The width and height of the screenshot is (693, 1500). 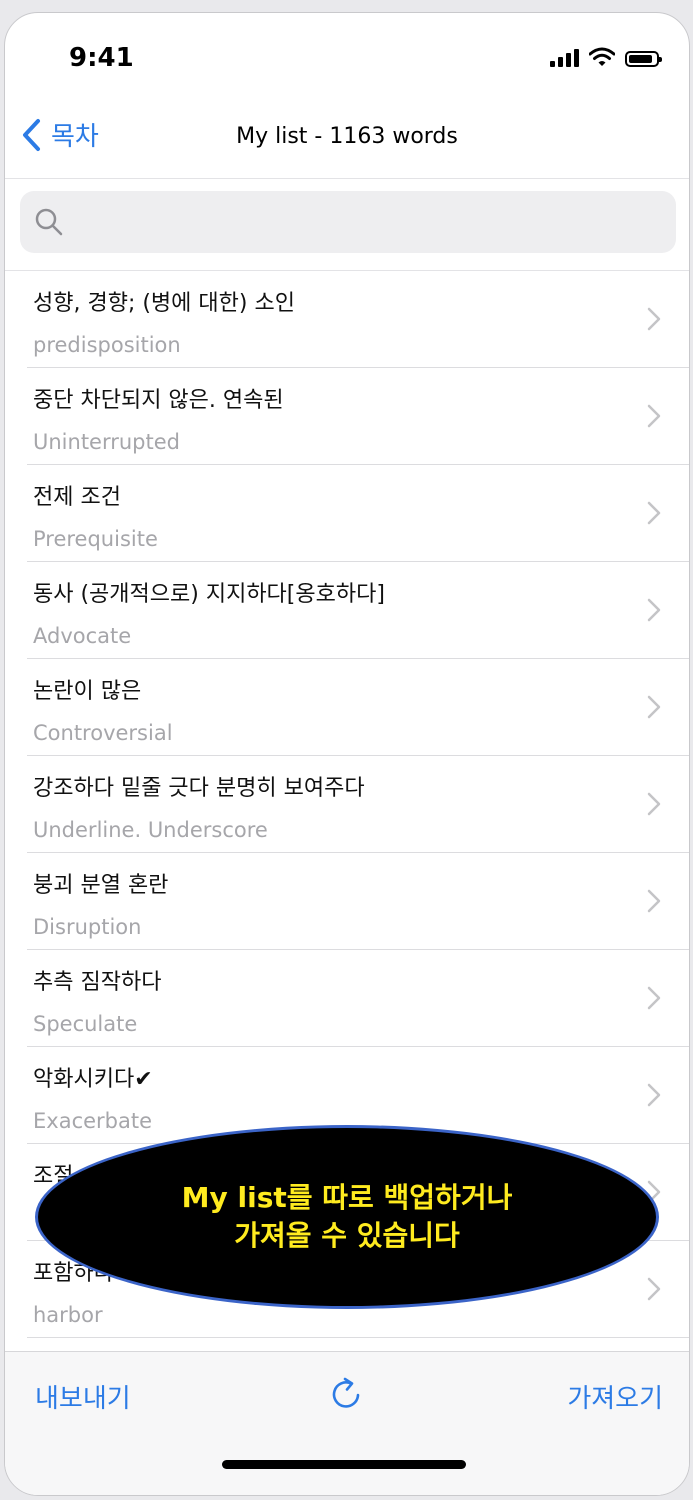 I want to click on status-icons, so click(x=606, y=57).